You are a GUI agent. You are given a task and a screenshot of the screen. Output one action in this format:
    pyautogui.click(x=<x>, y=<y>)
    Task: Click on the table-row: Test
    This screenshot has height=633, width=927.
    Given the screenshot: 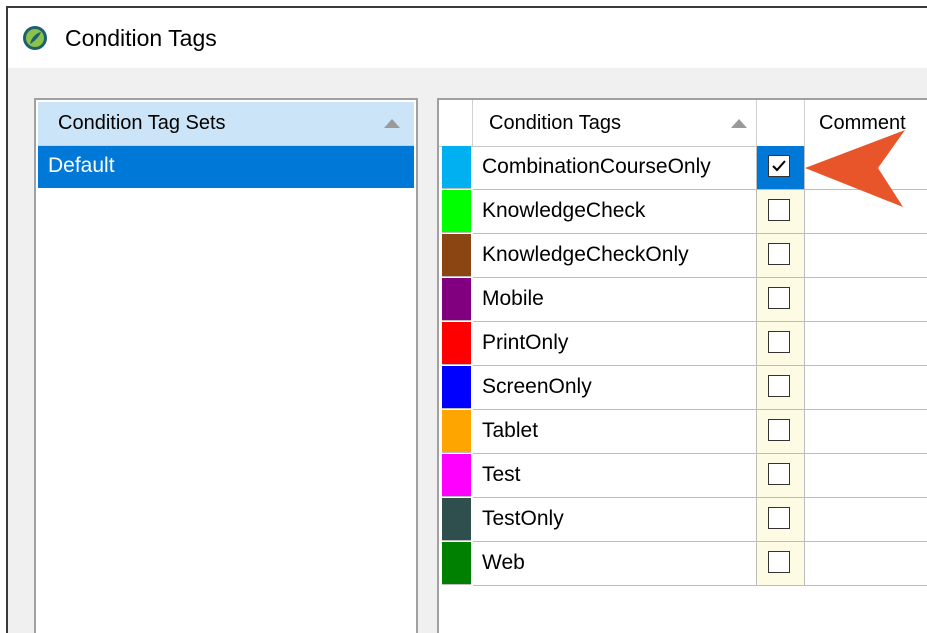 What is the action you would take?
    pyautogui.click(x=683, y=476)
    